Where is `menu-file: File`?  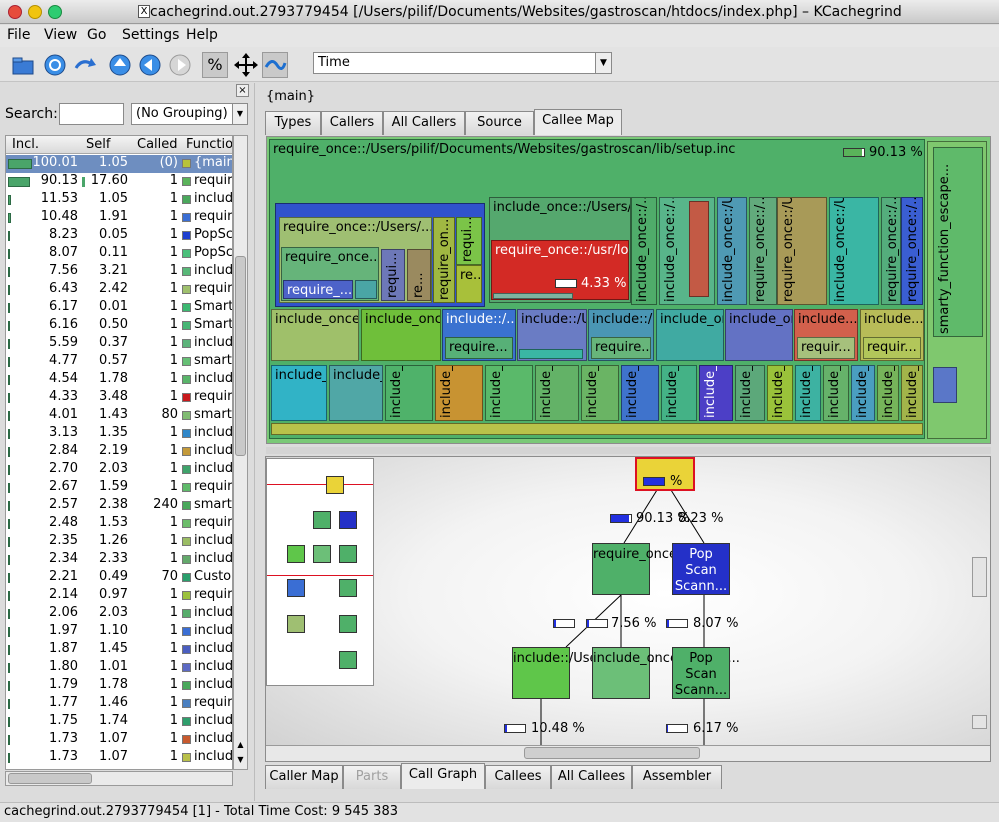
menu-file: File is located at coordinates (18, 35).